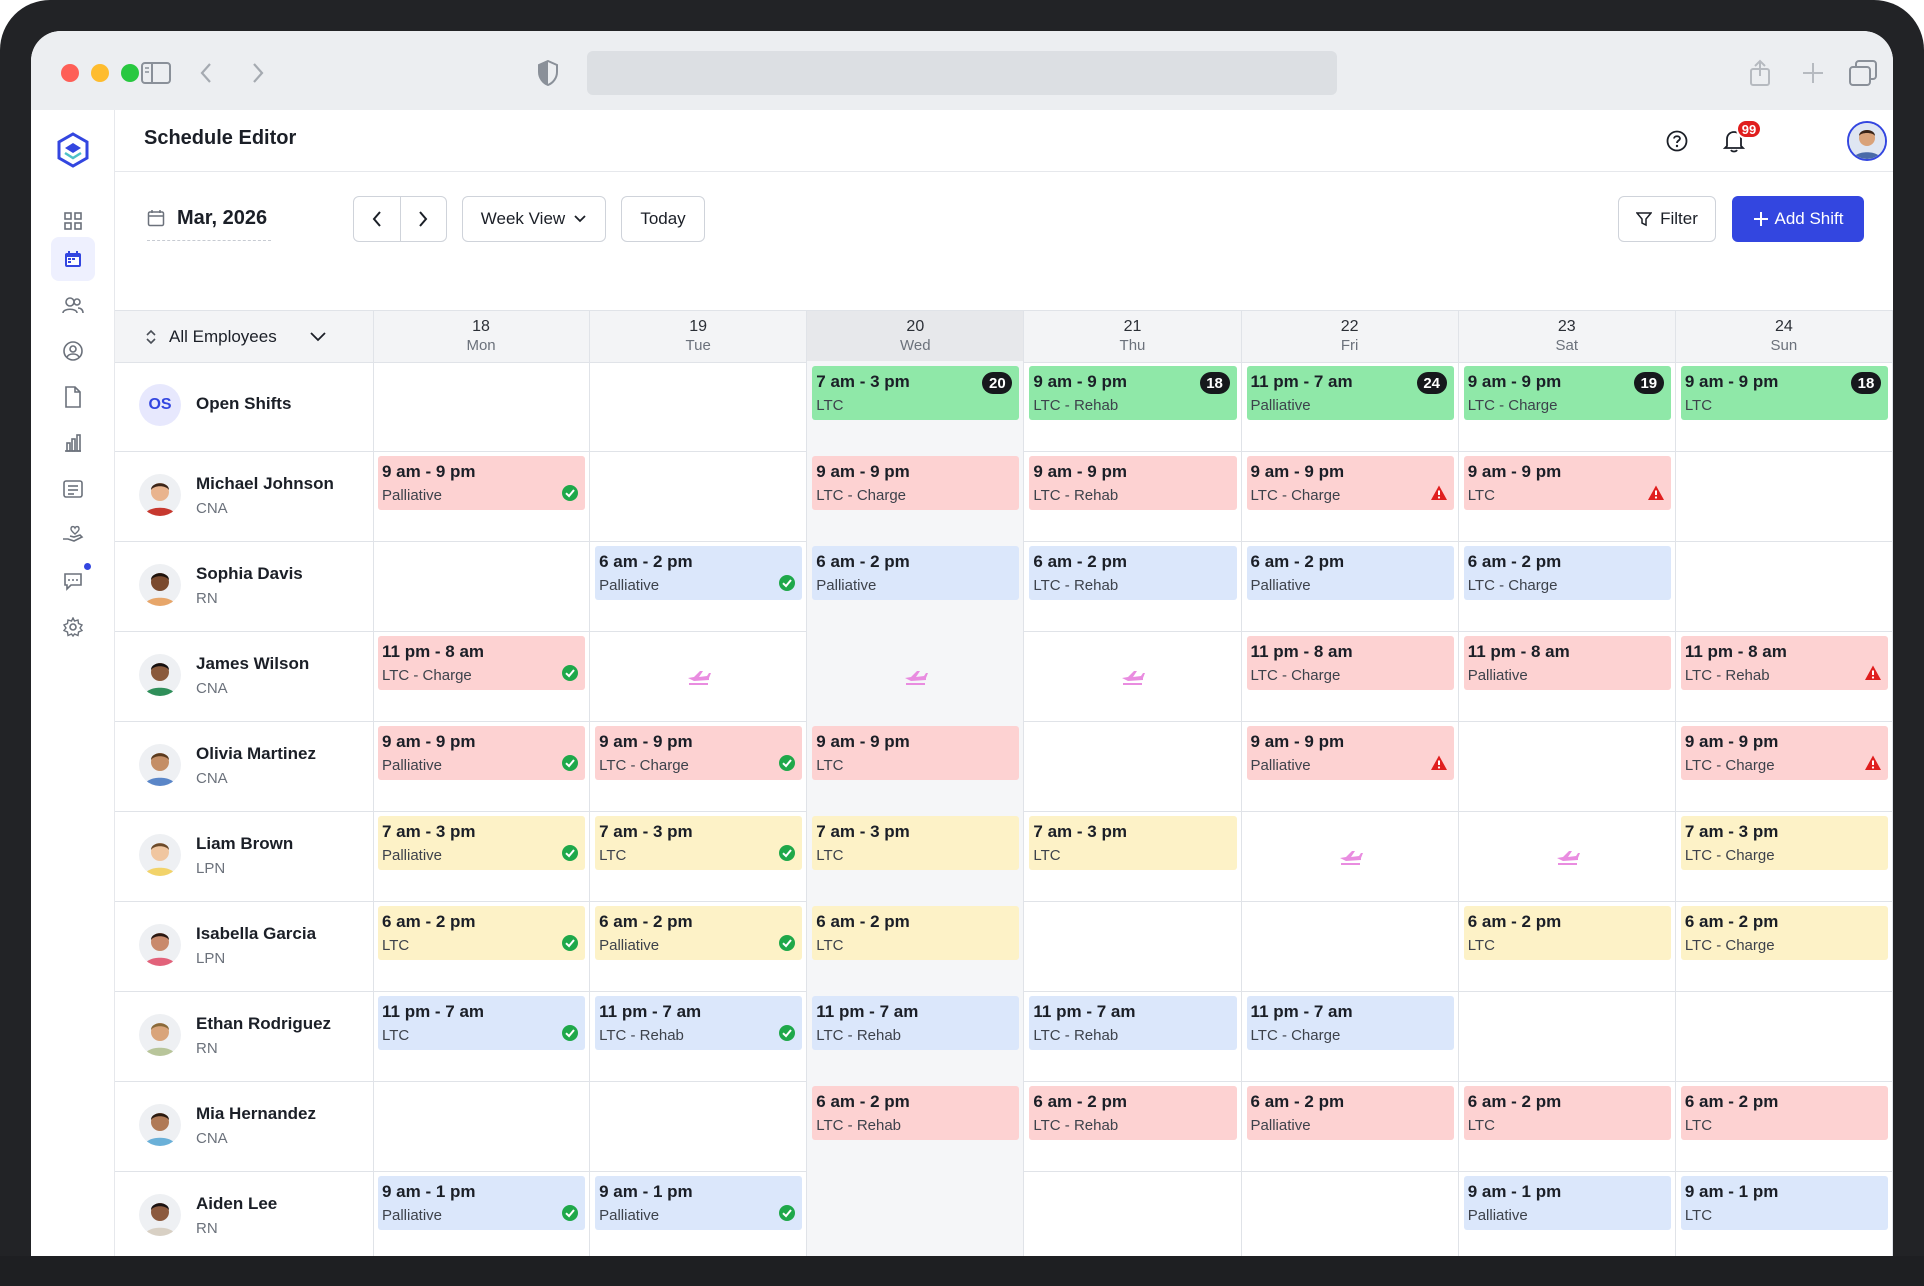 The image size is (1924, 1286). Describe the element at coordinates (1784, 843) in the screenshot. I see `shift-card: 7 am - 3 pm LTC - Charge` at that location.